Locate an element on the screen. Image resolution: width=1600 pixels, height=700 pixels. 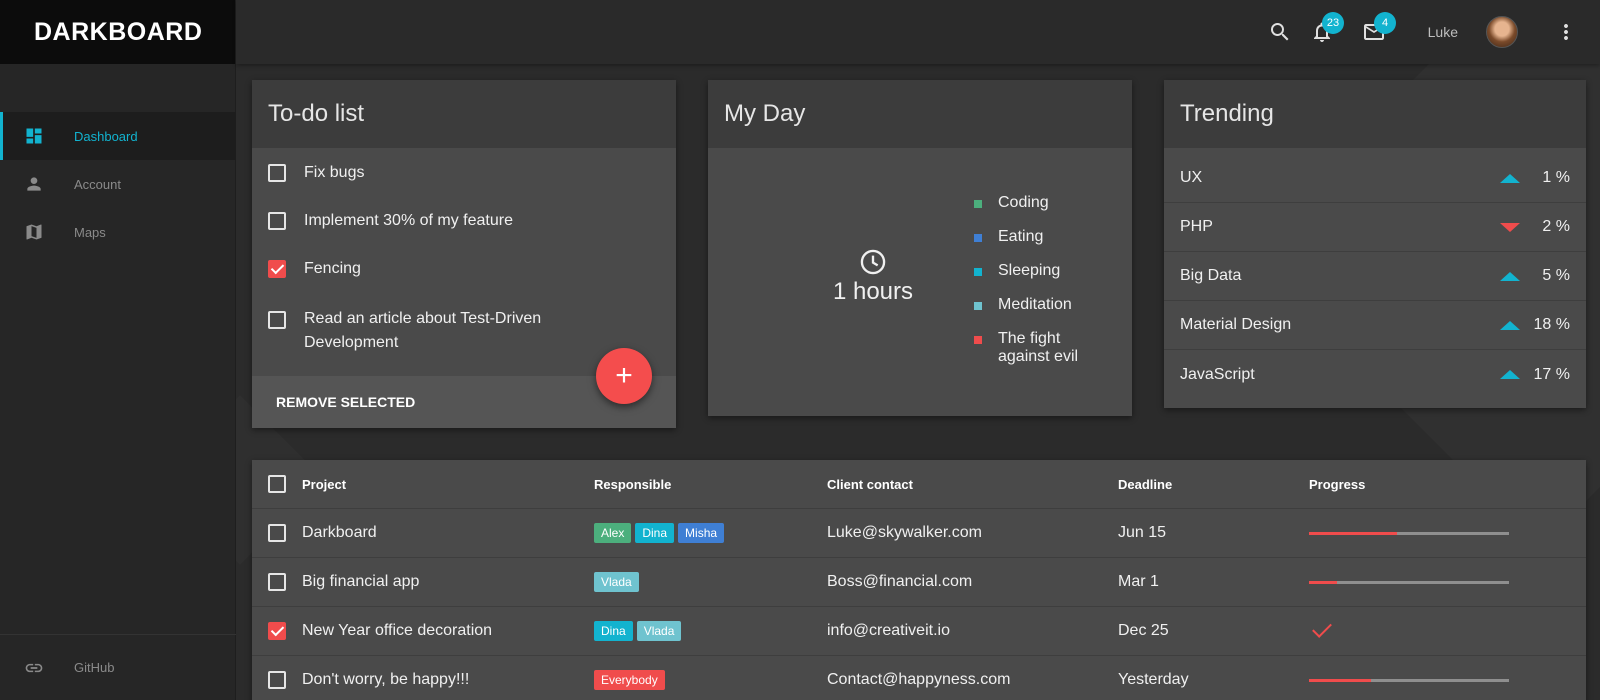
sidebar-item-maps: Maps is located at coordinates (118, 232).